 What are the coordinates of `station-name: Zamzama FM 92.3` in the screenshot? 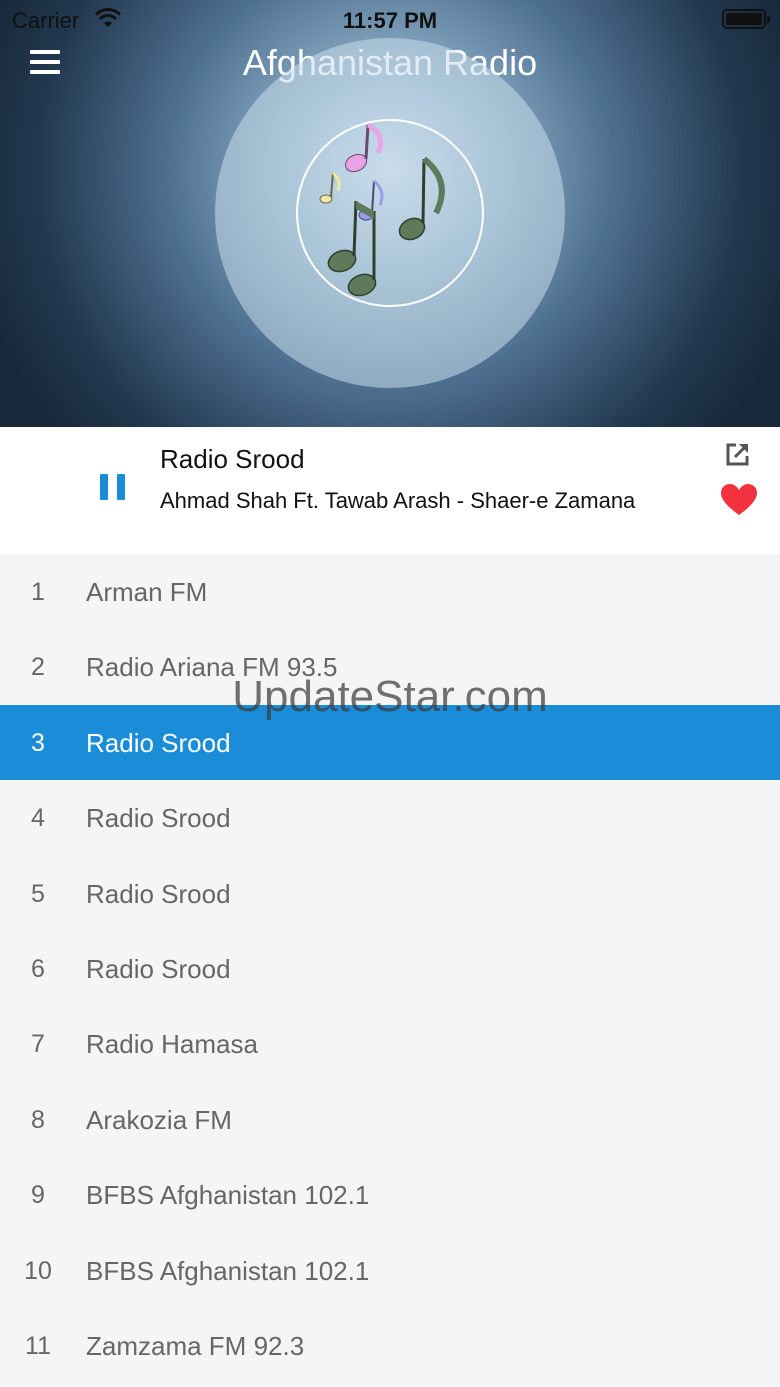 It's located at (195, 1345).